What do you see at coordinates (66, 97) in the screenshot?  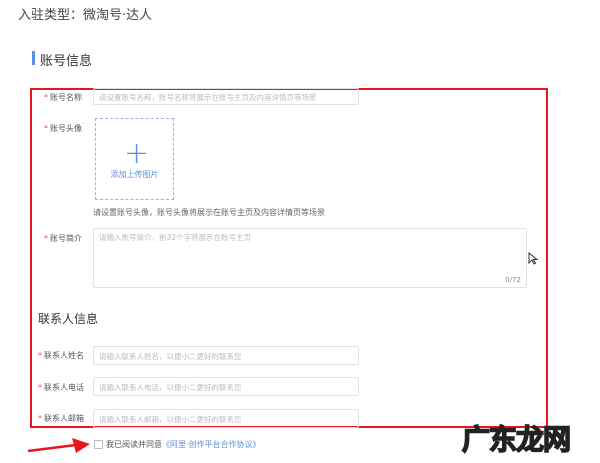 I see `label-text: 账号名称` at bounding box center [66, 97].